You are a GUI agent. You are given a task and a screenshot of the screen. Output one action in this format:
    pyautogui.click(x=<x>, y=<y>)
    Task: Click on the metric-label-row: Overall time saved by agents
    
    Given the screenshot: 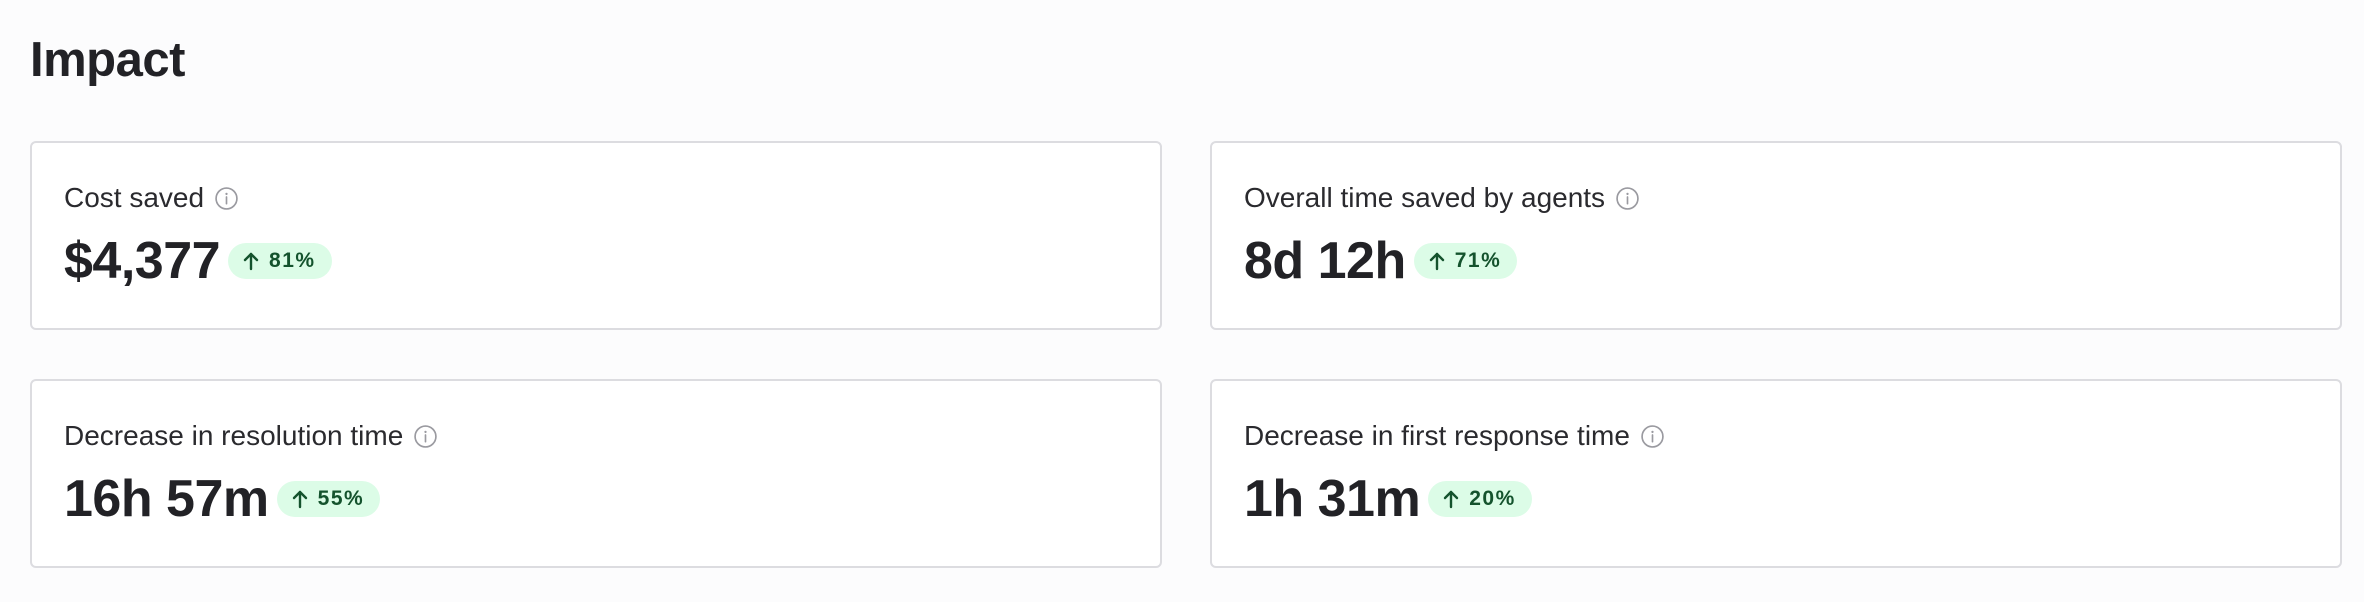 What is the action you would take?
    pyautogui.click(x=1776, y=198)
    